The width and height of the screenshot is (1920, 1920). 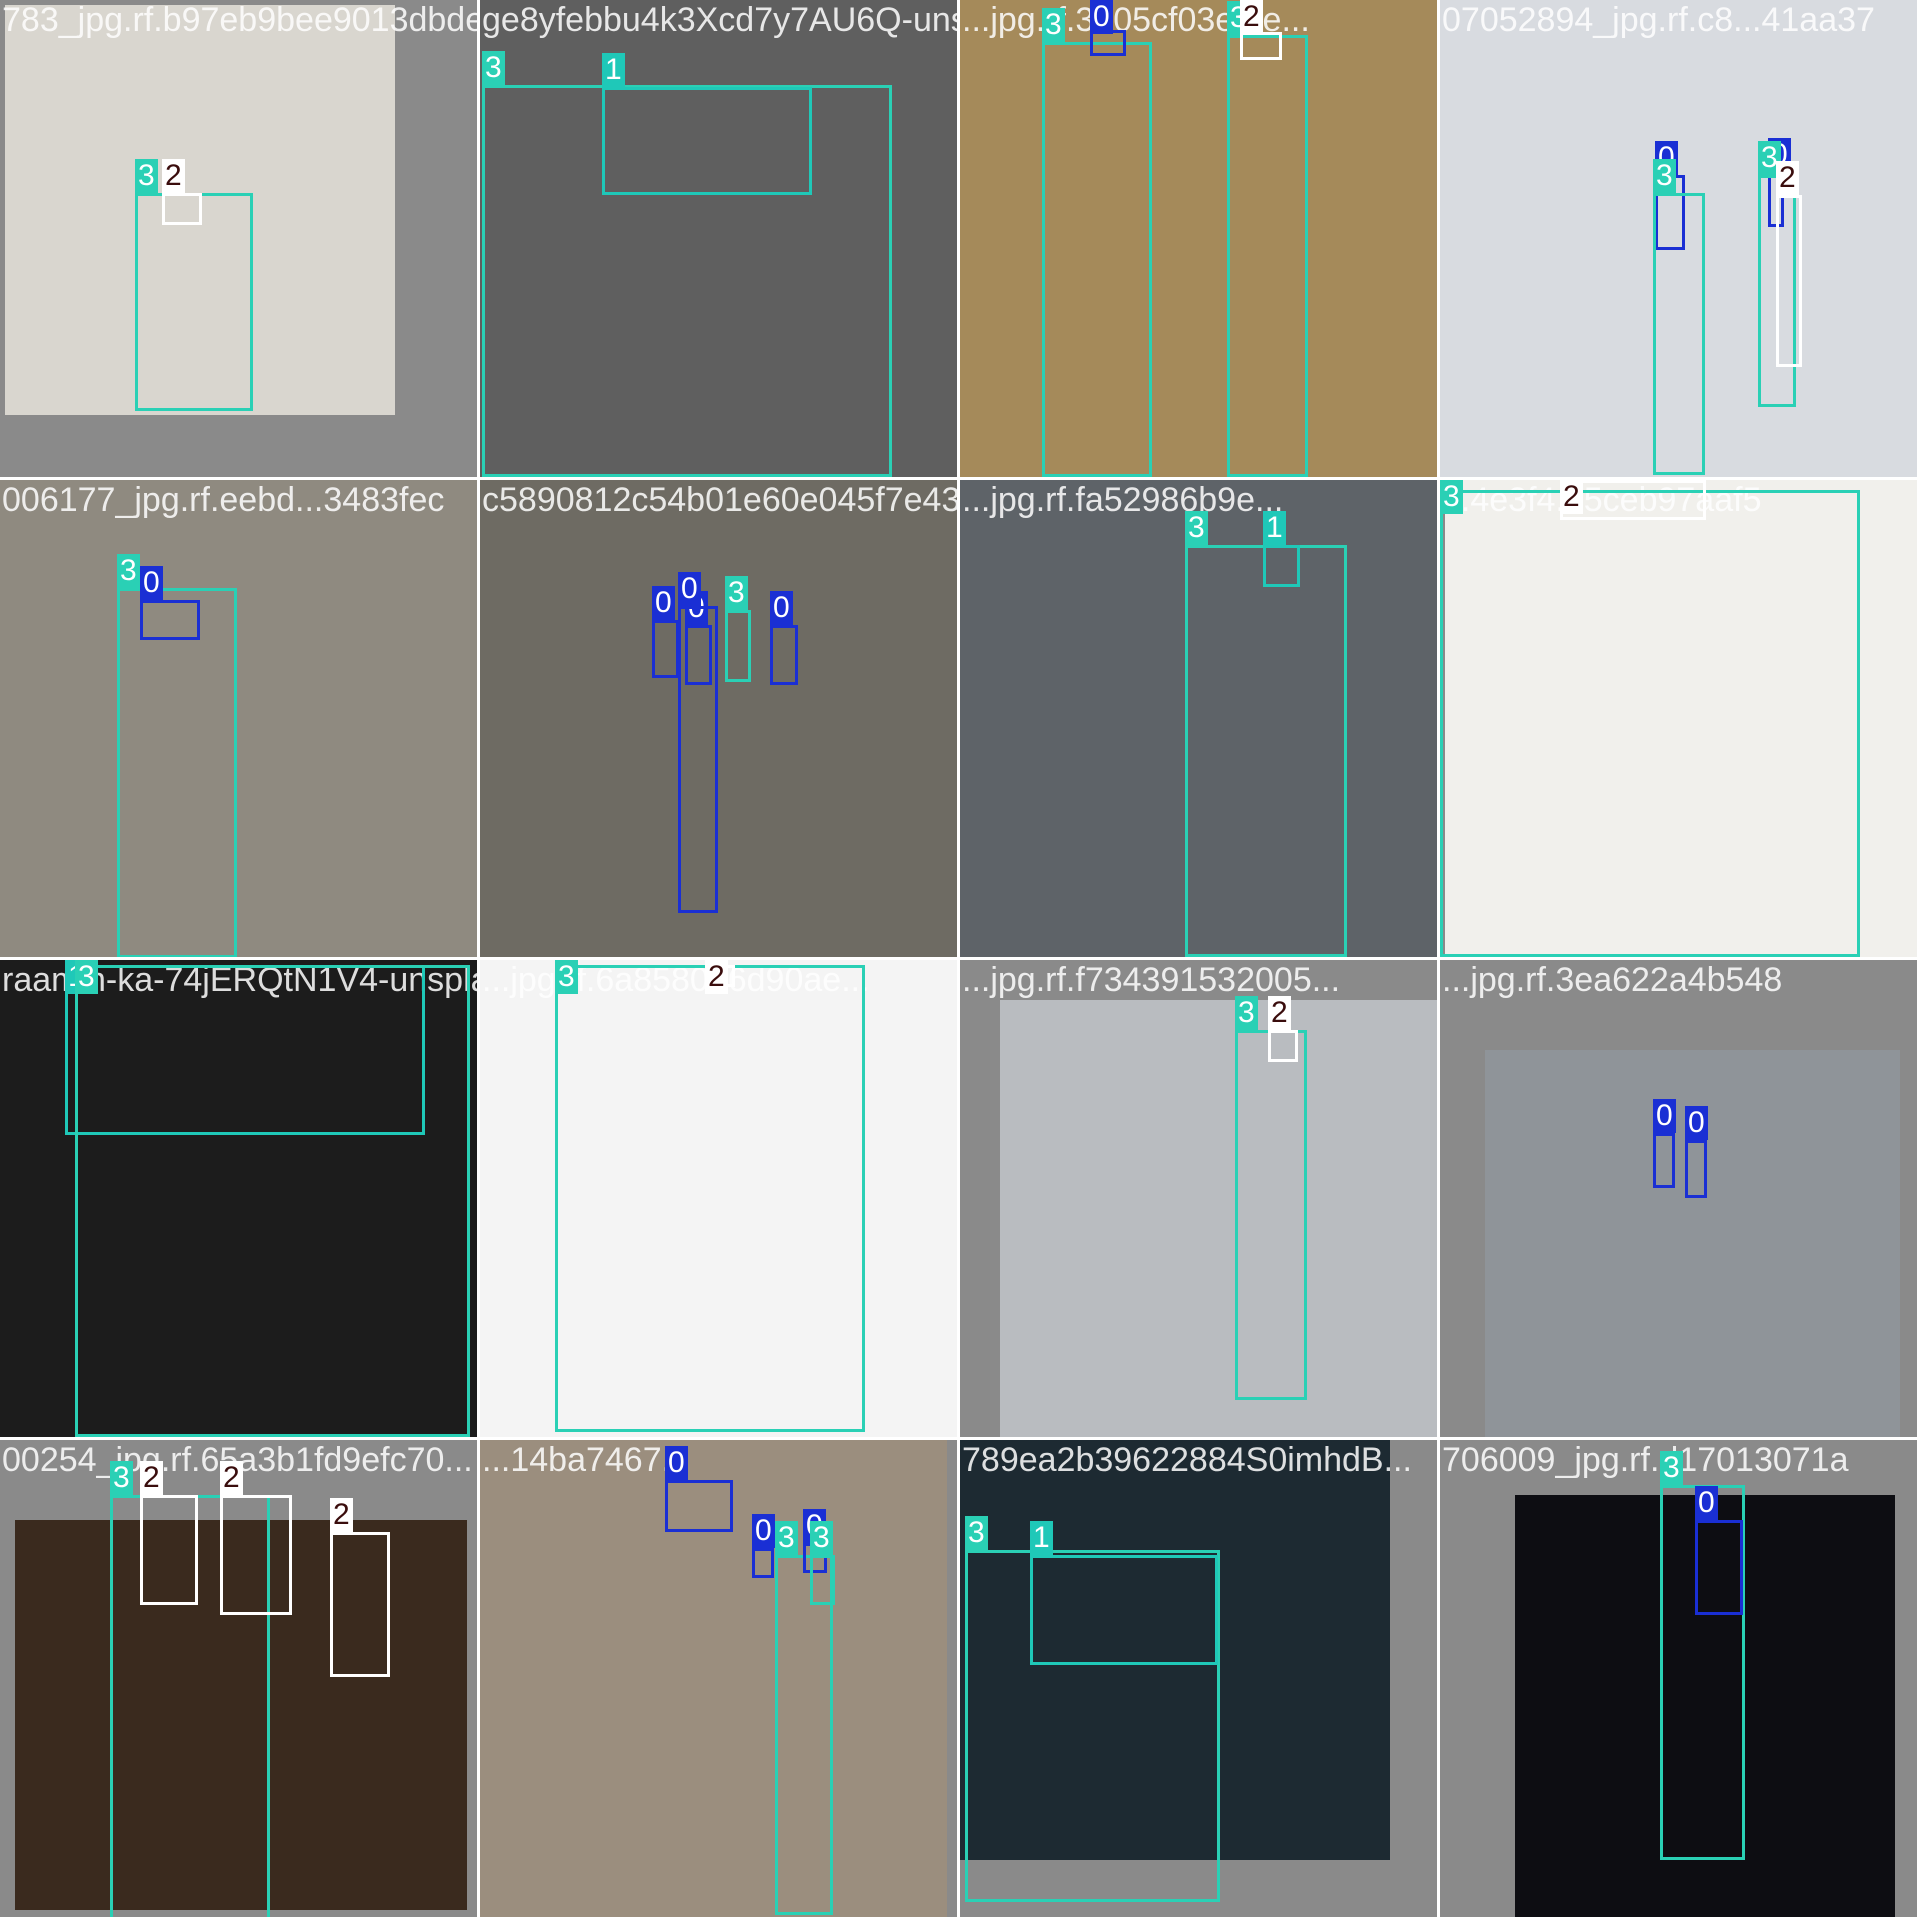 What do you see at coordinates (1612, 980) in the screenshot?
I see `tile-filename: ...jpg.rf.3ea622a4b548` at bounding box center [1612, 980].